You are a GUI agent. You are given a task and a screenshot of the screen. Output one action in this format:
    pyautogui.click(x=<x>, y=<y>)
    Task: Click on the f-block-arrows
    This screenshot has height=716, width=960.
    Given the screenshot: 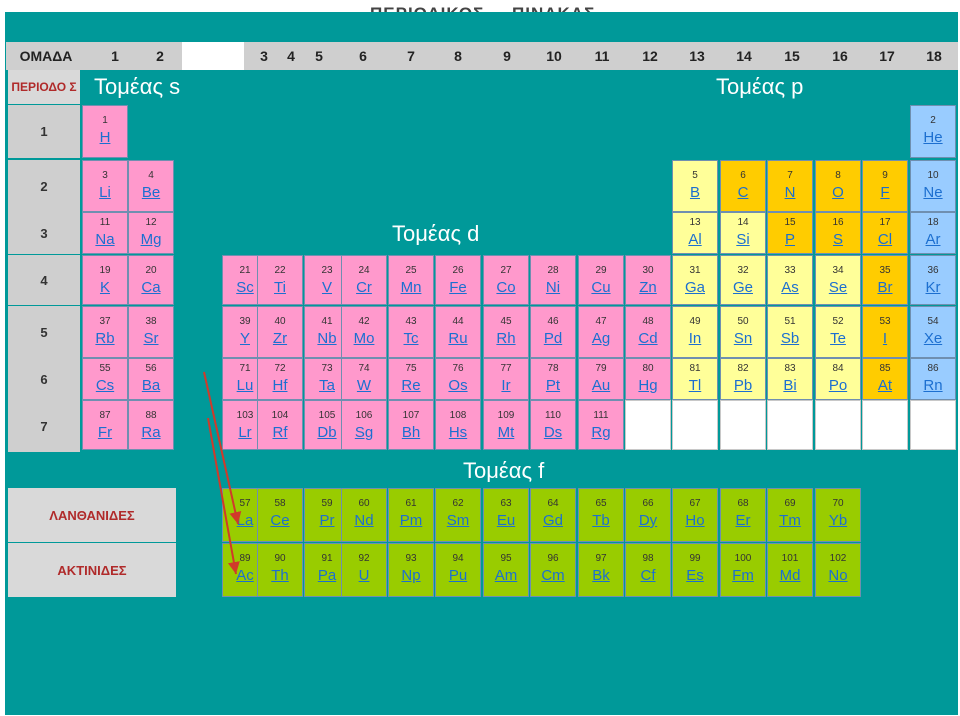 What is the action you would take?
    pyautogui.click(x=222, y=473)
    